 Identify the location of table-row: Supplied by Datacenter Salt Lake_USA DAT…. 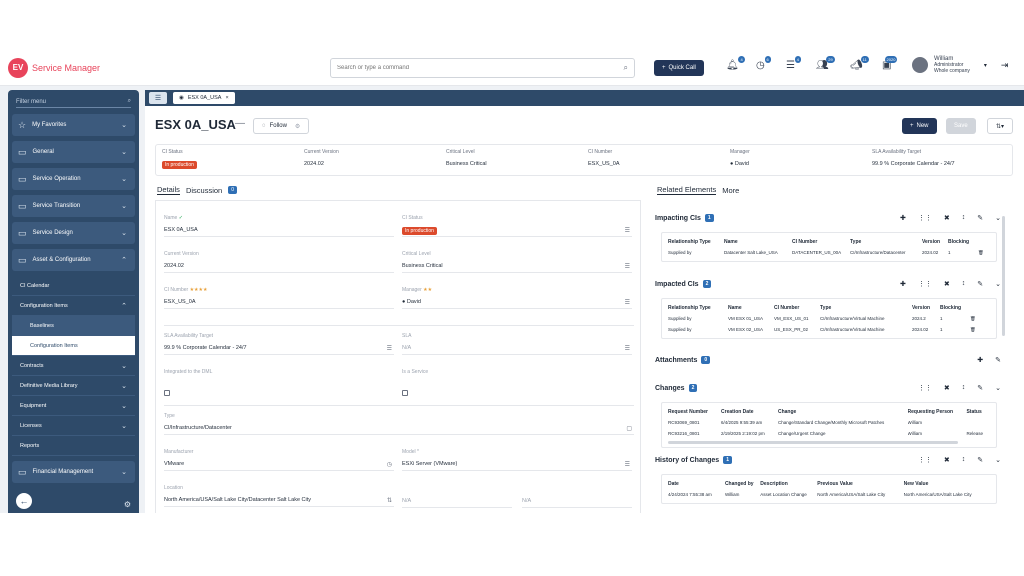
(829, 252).